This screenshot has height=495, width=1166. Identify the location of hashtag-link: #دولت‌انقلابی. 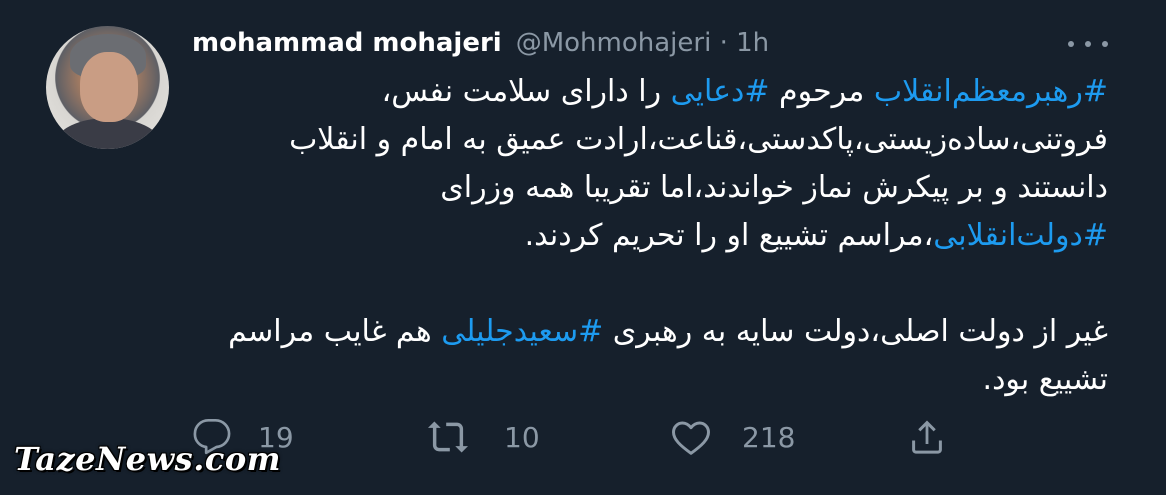
(1020, 235).